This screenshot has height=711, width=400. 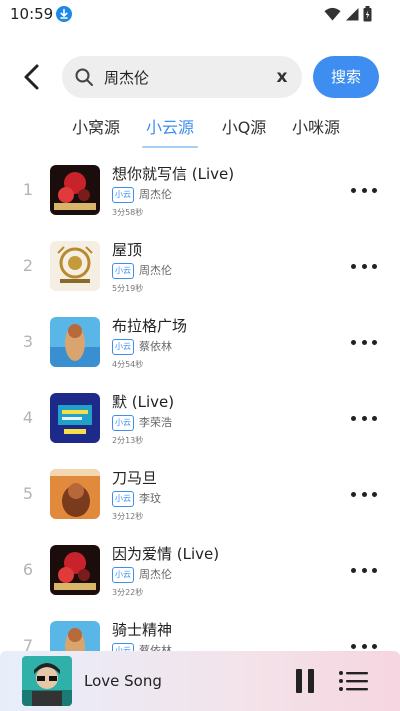 I want to click on song-title: 布拉格广场, so click(x=150, y=326).